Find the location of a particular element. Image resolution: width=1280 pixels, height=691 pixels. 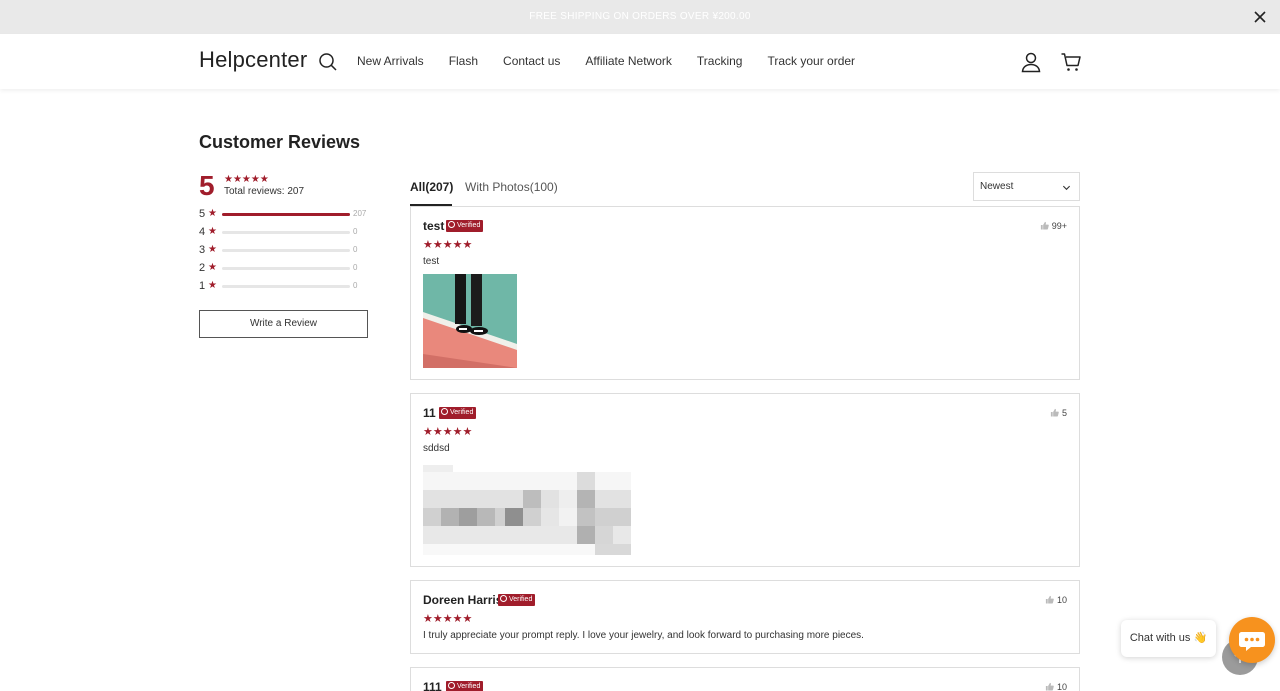

like-button: 5 is located at coordinates (1058, 413).